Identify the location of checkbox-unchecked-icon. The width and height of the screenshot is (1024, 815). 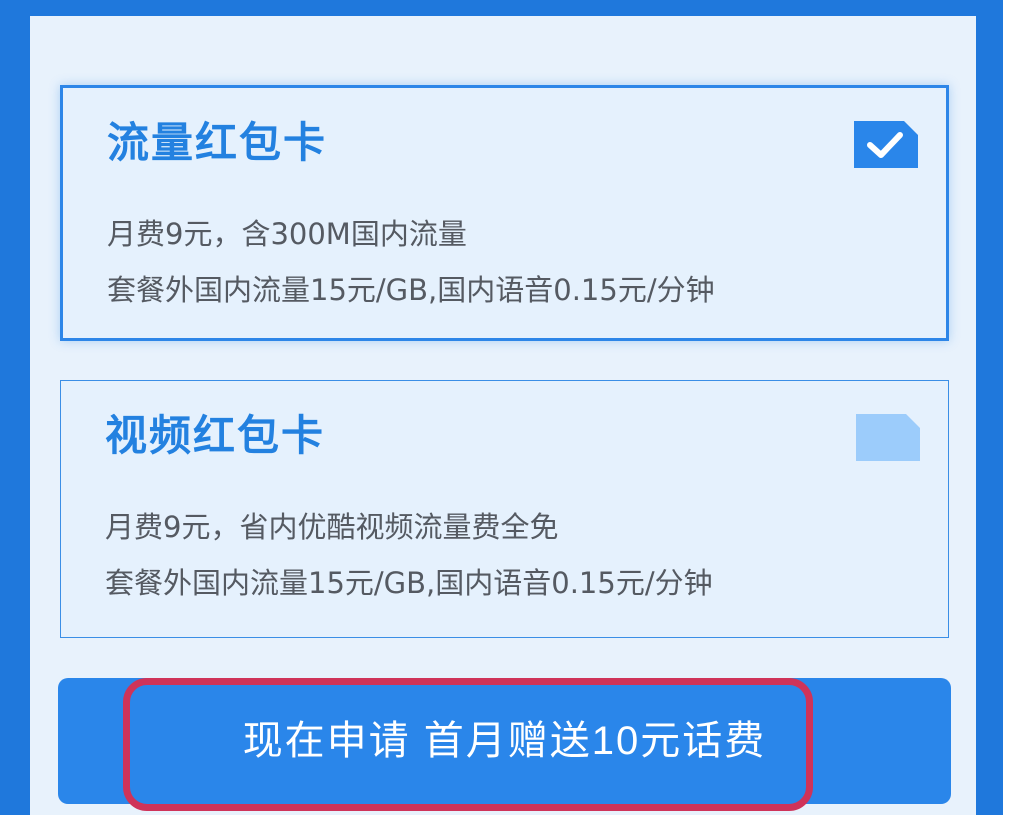
(888, 437).